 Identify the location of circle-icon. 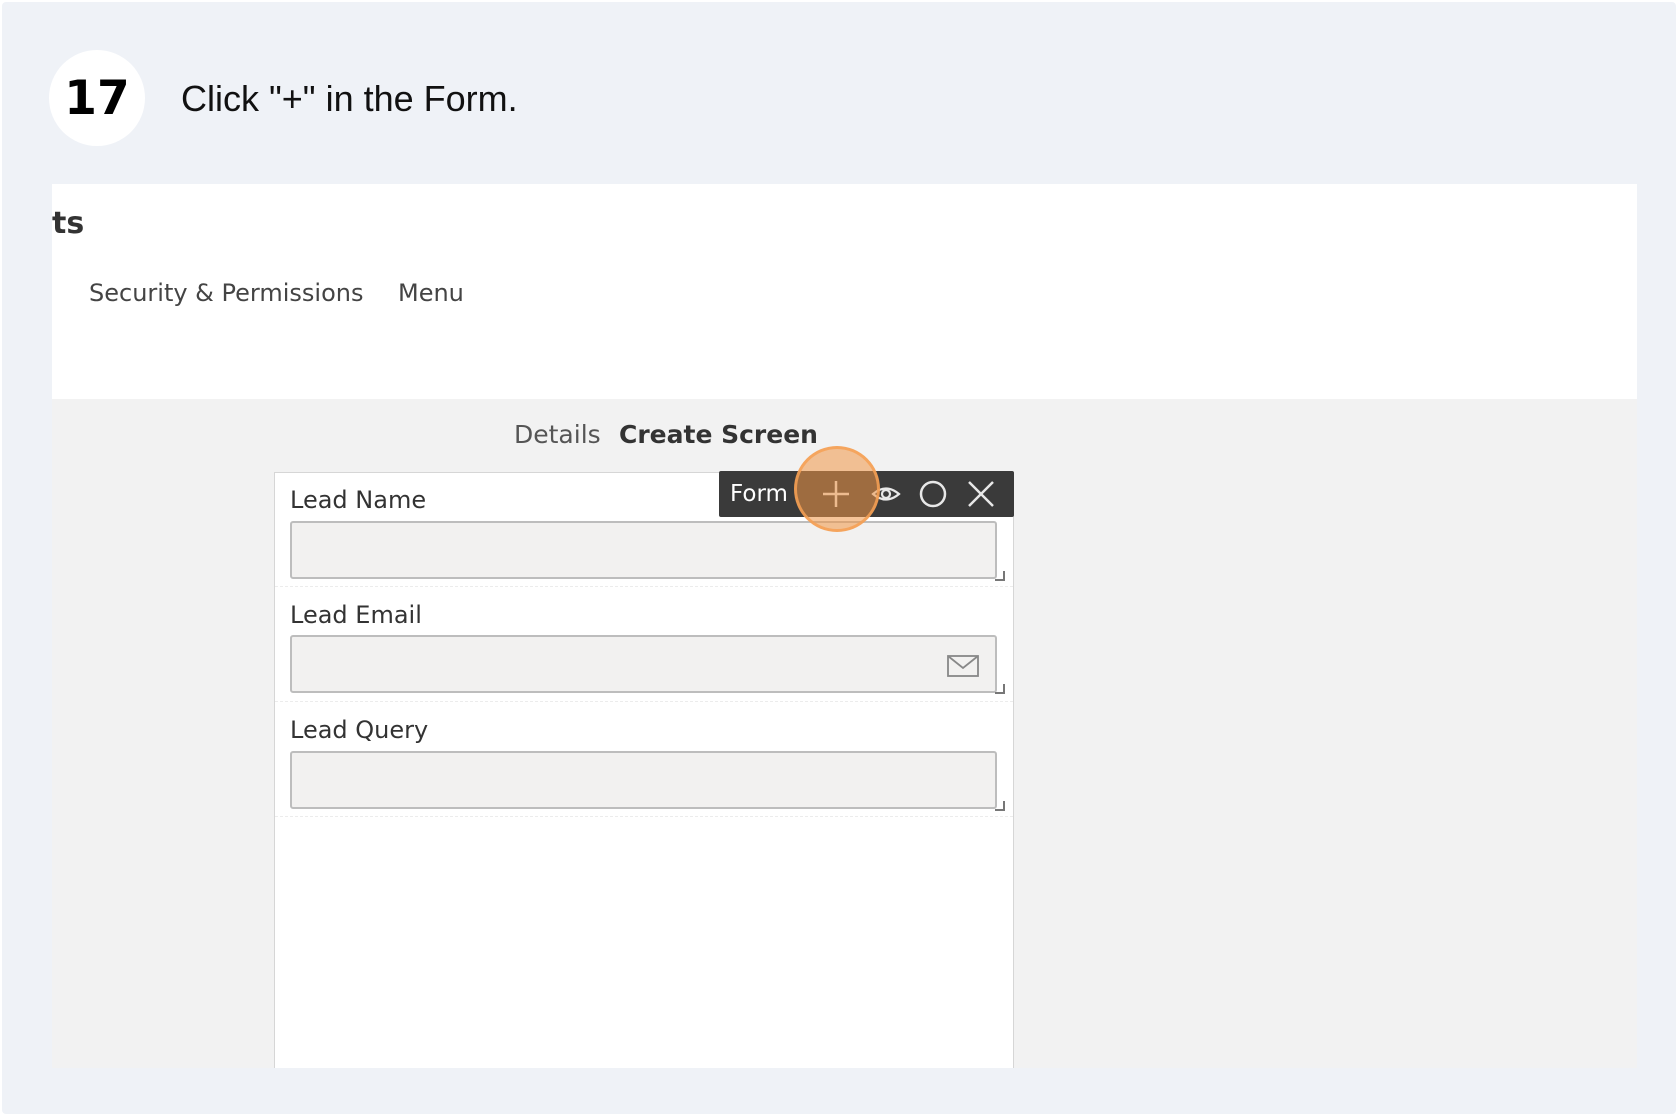
(933, 494).